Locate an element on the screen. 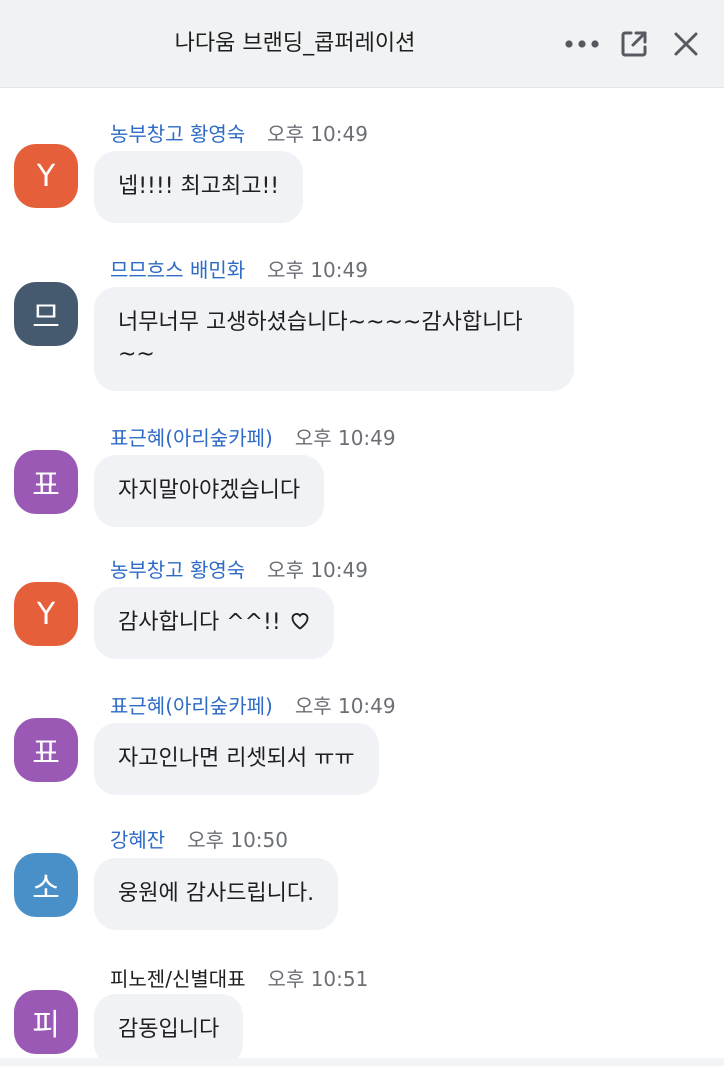  message-meta: 강혜잔 오후 10:50 is located at coordinates (199, 838).